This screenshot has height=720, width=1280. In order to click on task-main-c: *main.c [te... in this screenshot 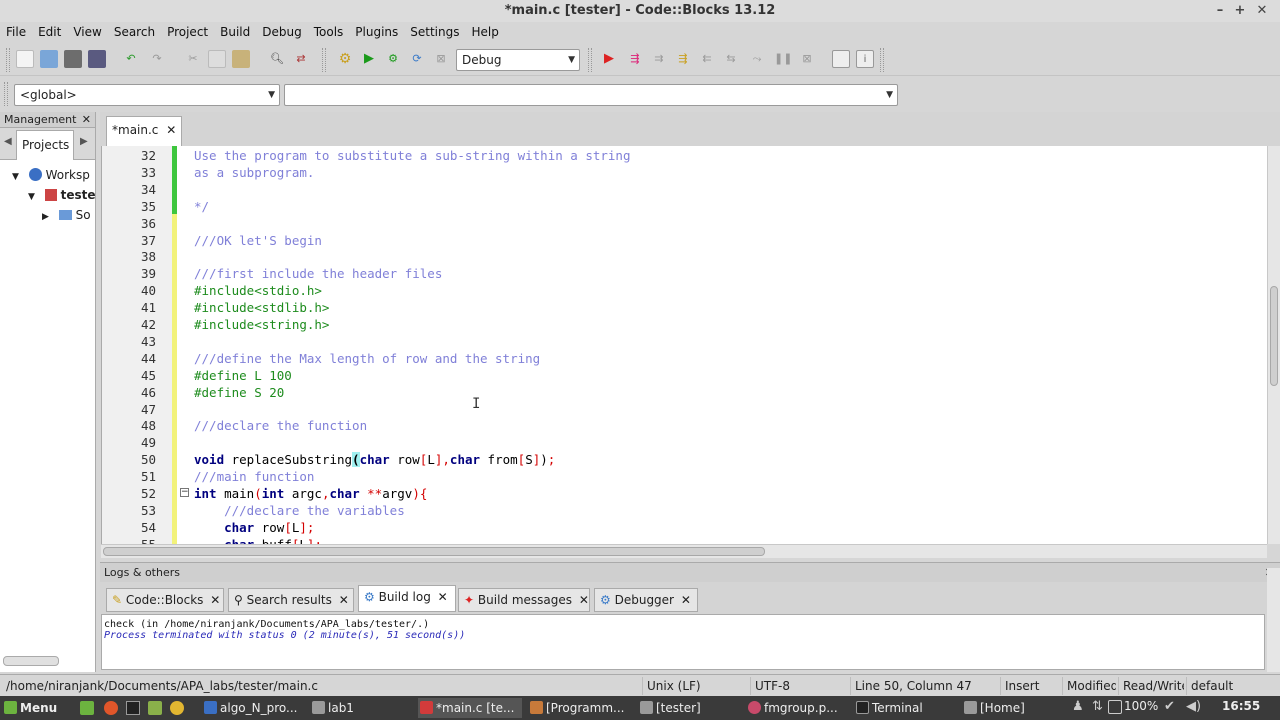, I will do `click(470, 708)`.